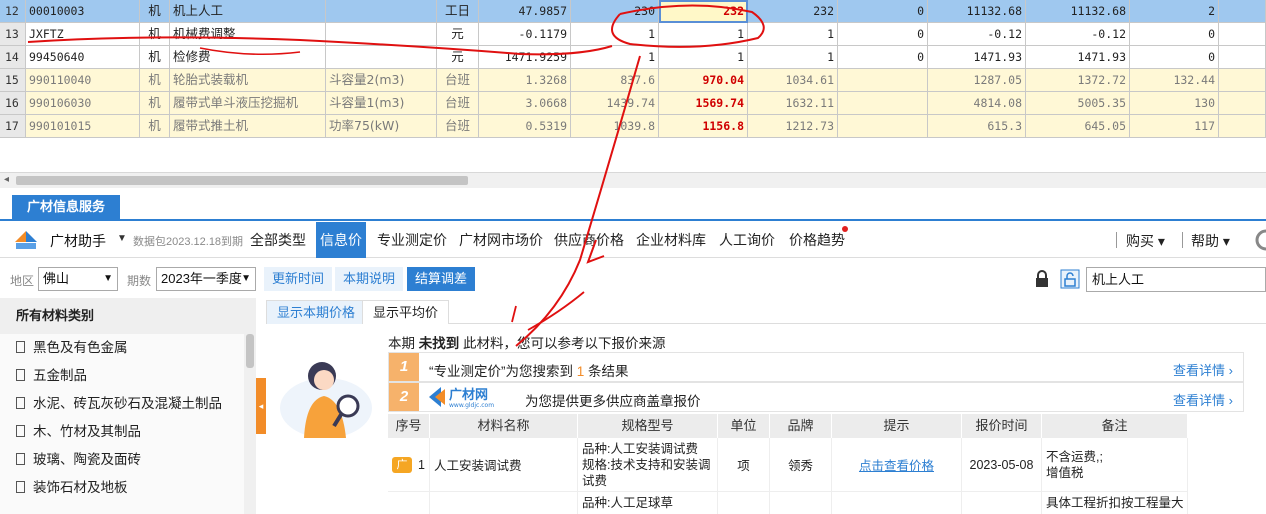  Describe the element at coordinates (83, 57) in the screenshot. I see `grid-cell-code: 99450640` at that location.